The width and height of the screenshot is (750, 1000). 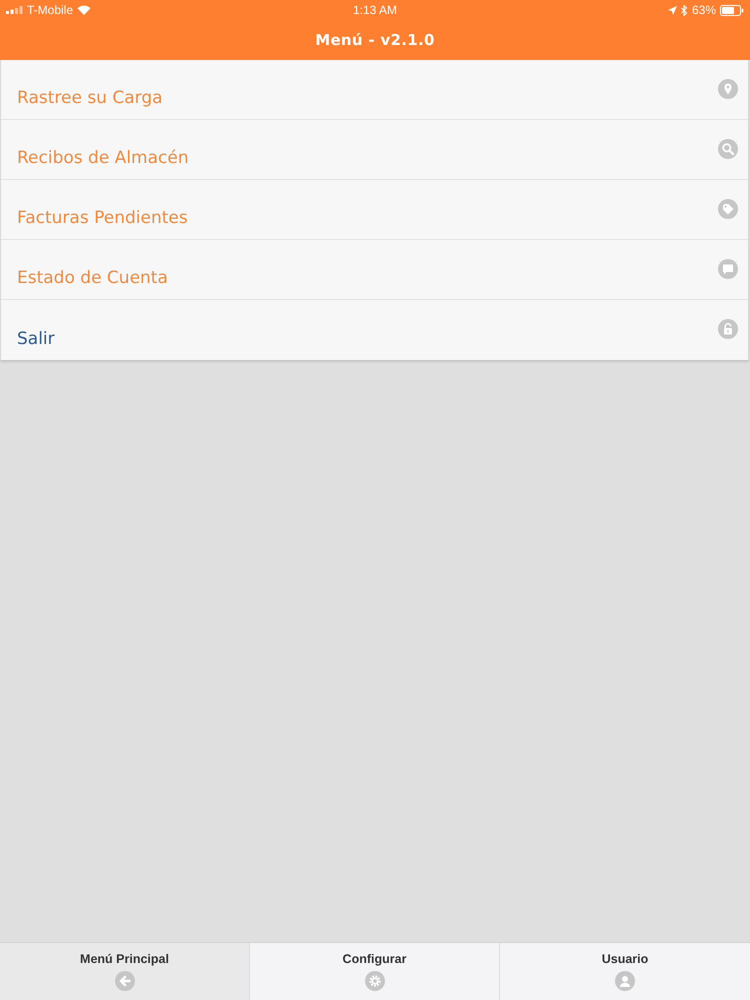 I want to click on map-pin-icon, so click(x=728, y=89).